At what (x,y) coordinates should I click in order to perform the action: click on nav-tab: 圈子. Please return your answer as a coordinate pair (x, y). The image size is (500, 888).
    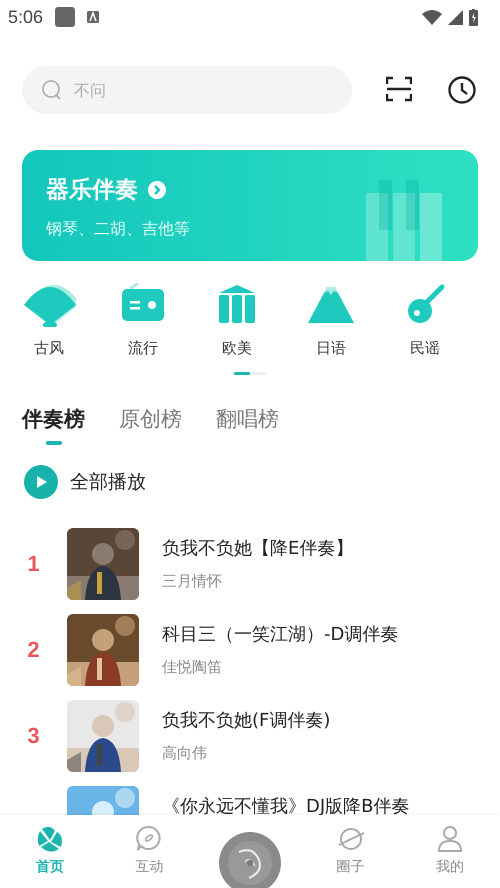
    Looking at the image, I should click on (350, 850).